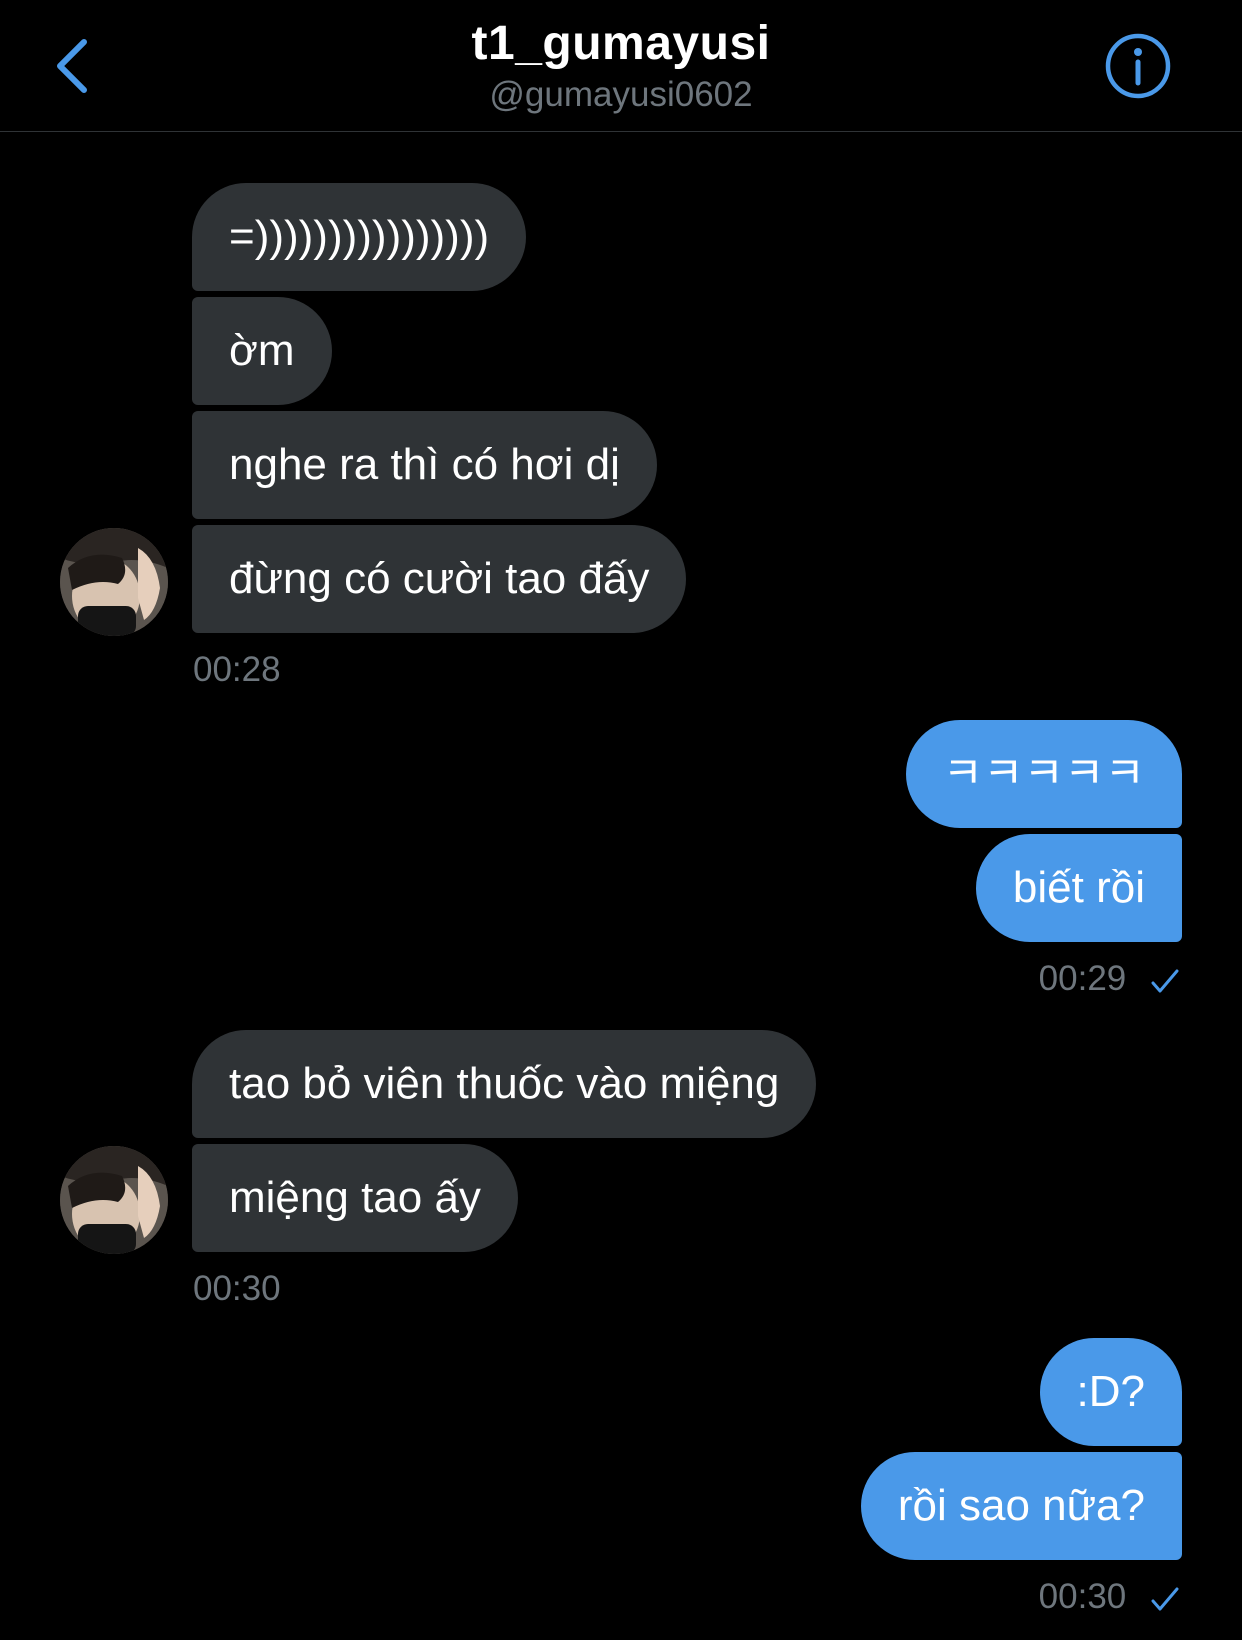 Image resolution: width=1242 pixels, height=1640 pixels. I want to click on message-text: đừng có cười tao đấy, so click(439, 578).